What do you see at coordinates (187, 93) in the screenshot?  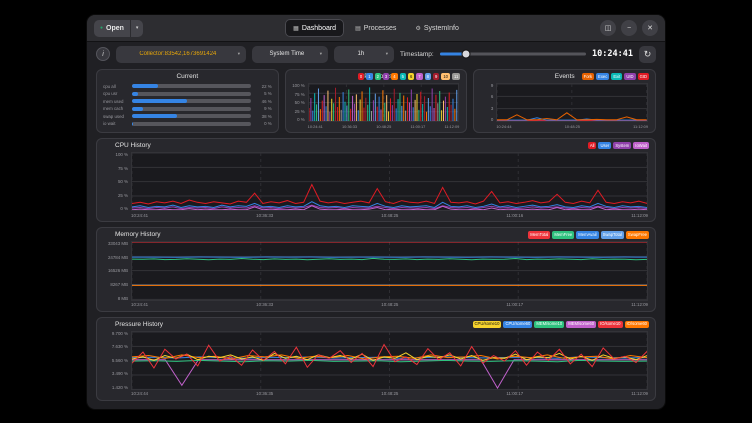 I see `current-metric-row: cpu usr 5 %` at bounding box center [187, 93].